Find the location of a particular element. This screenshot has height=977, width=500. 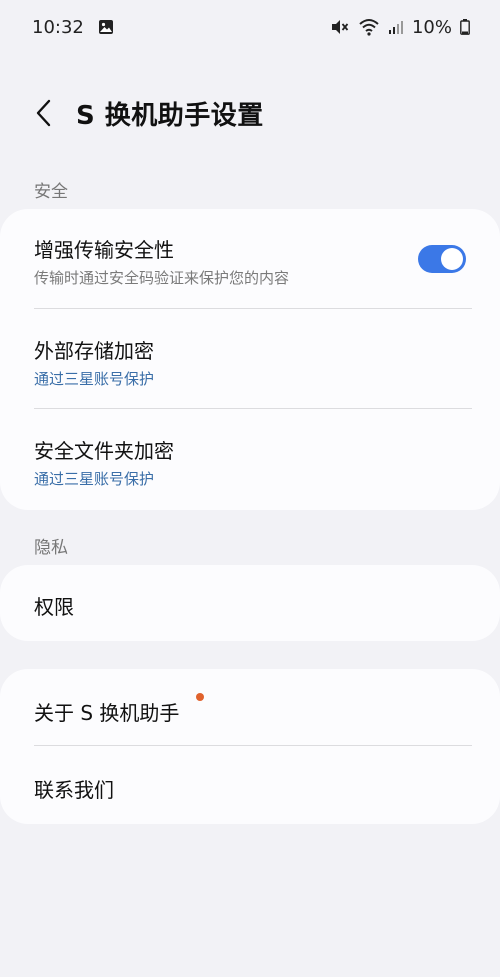

setting-title: 联系我们 is located at coordinates (74, 790).